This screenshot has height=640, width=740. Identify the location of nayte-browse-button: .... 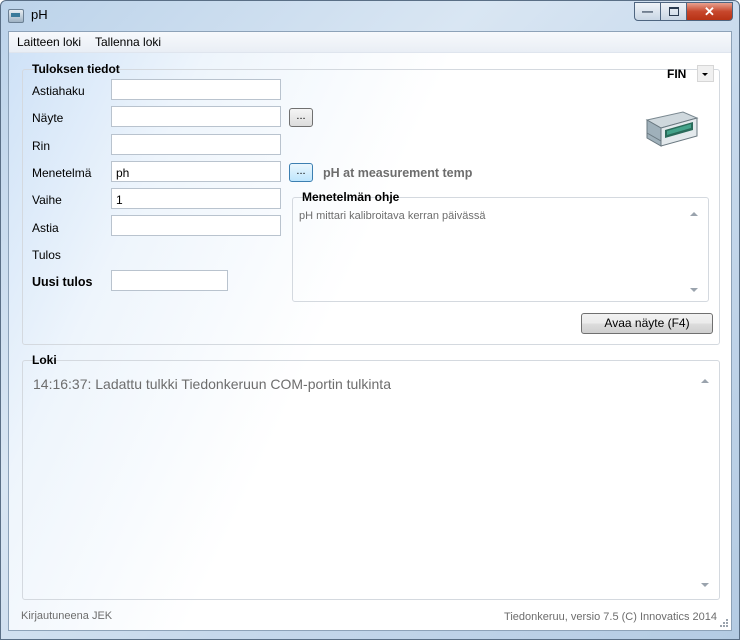
(301, 117).